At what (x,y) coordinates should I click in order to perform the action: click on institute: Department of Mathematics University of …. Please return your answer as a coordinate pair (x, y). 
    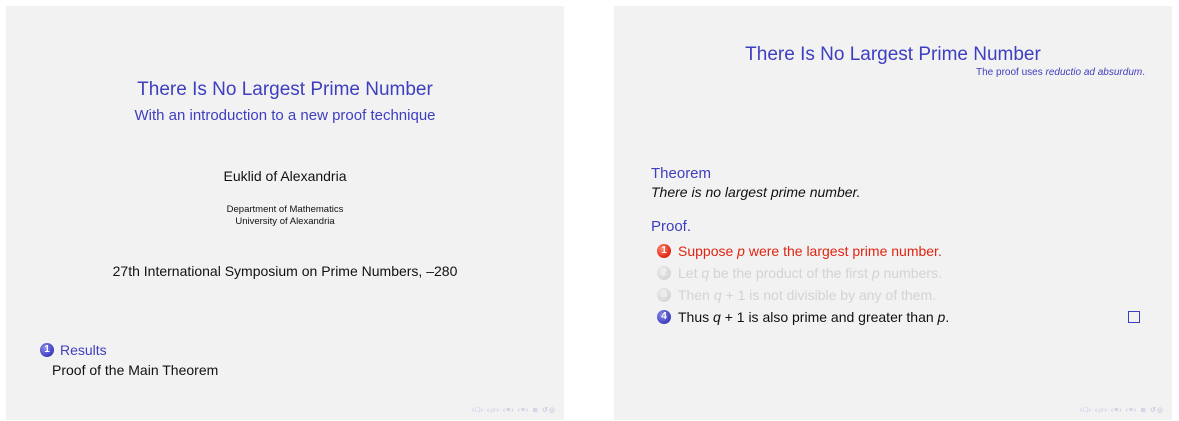
    Looking at the image, I should click on (285, 216).